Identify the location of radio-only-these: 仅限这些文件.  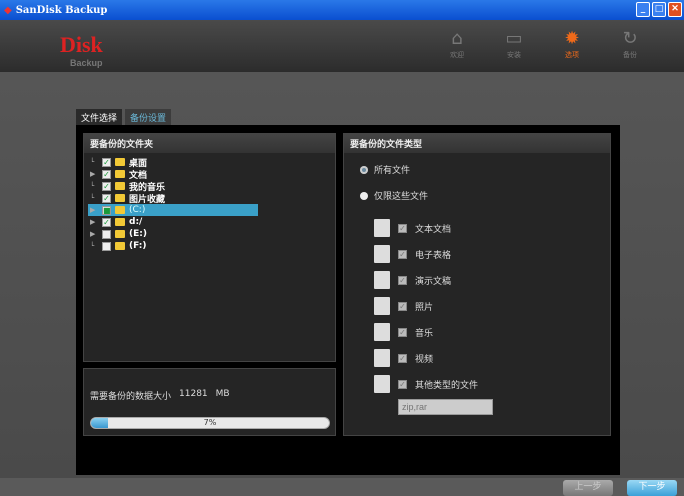
(485, 195).